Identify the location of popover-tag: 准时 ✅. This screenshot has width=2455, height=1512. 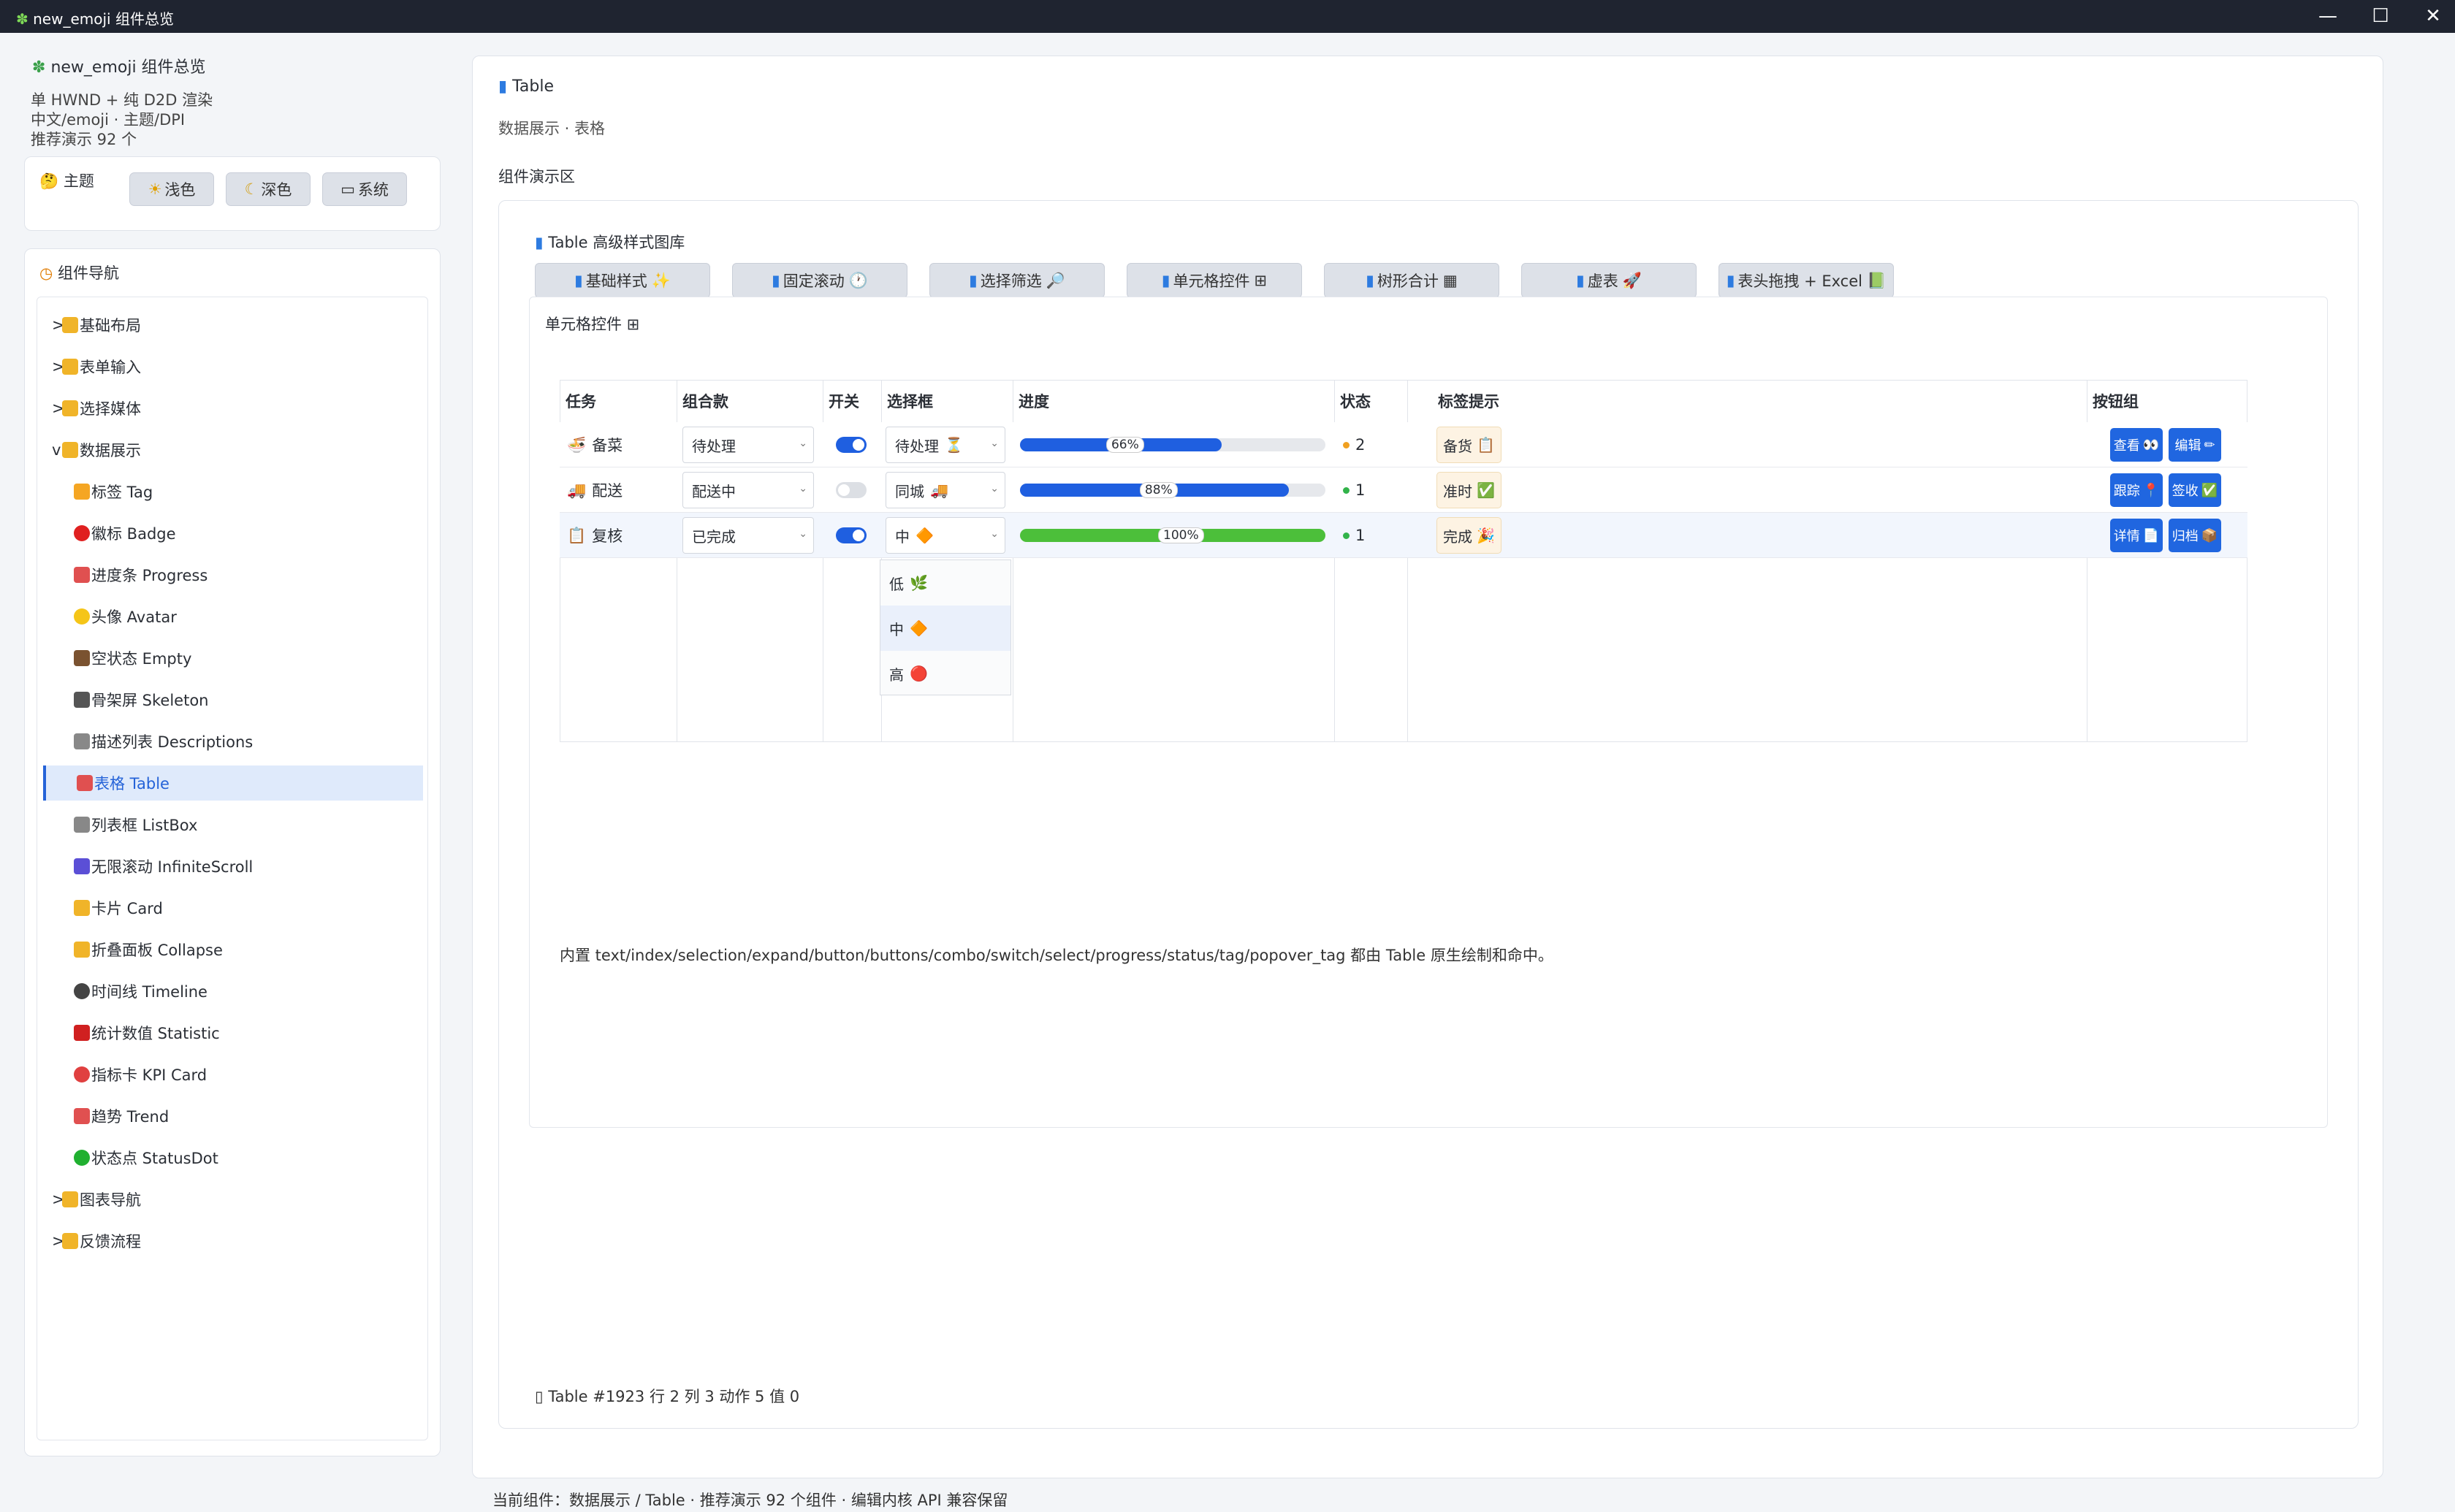
(1468, 490).